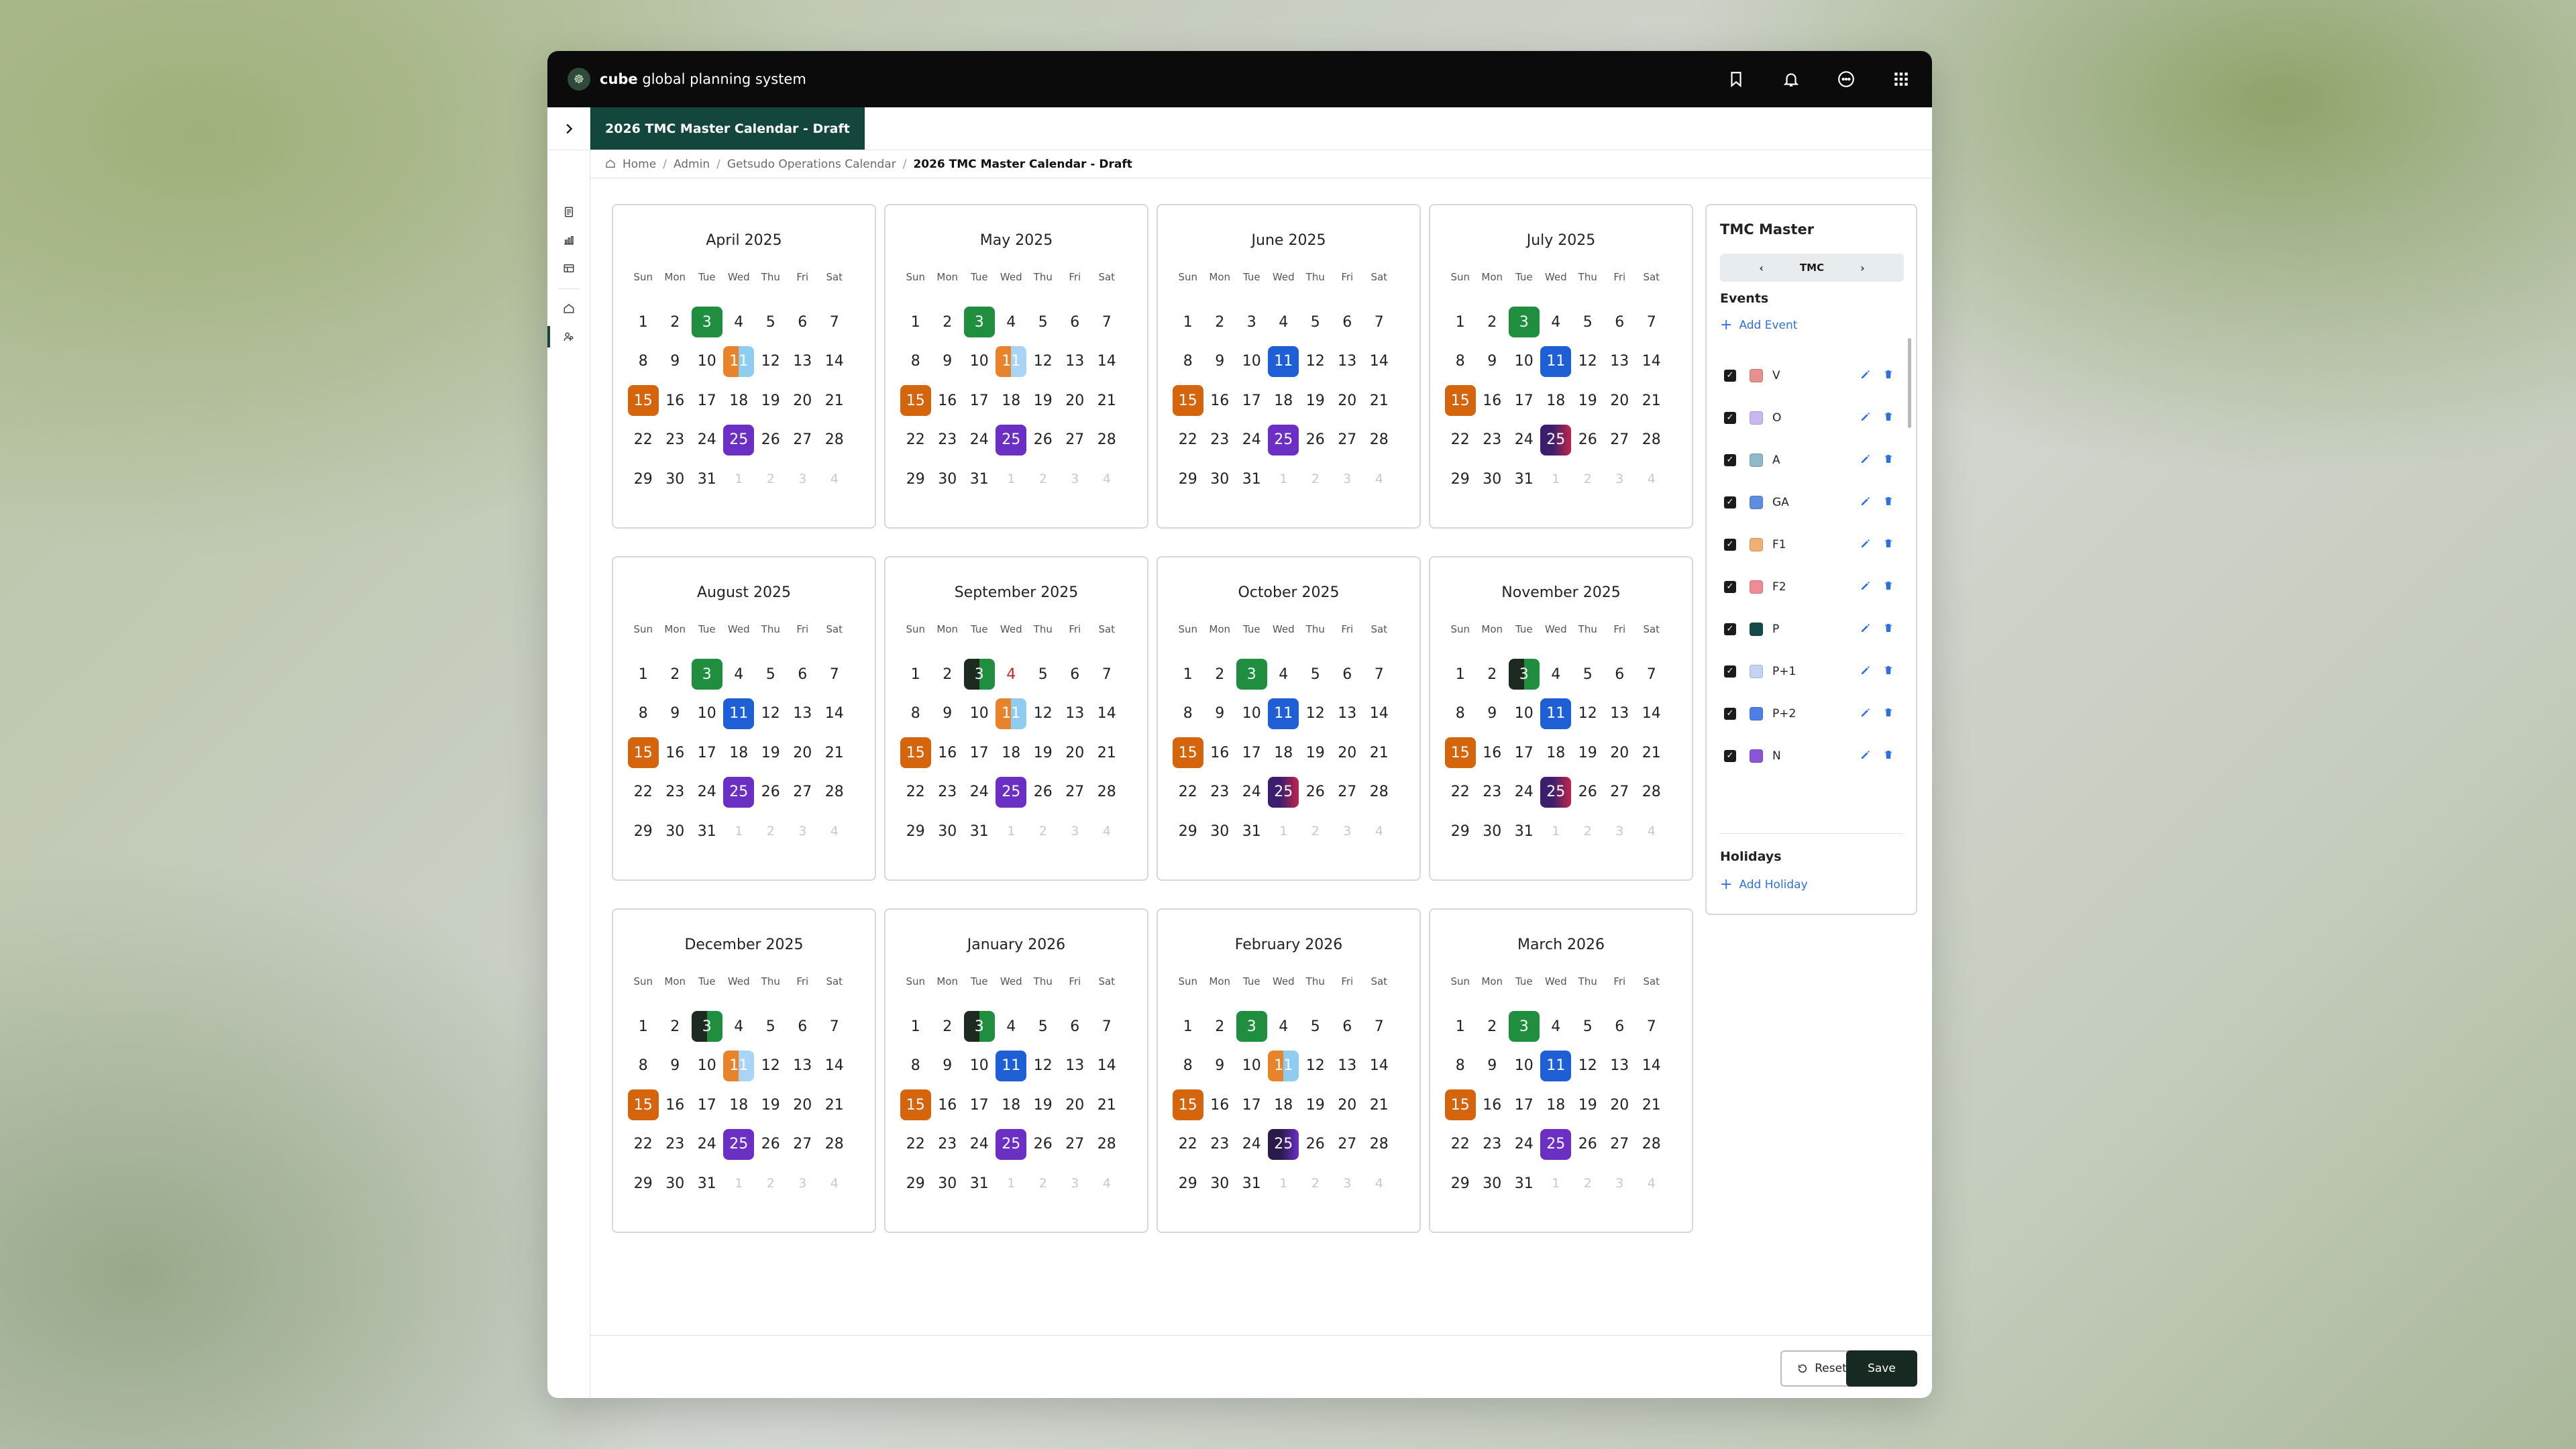 This screenshot has width=2576, height=1449. Describe the element at coordinates (1651, 714) in the screenshot. I see `day-cell: 14` at that location.